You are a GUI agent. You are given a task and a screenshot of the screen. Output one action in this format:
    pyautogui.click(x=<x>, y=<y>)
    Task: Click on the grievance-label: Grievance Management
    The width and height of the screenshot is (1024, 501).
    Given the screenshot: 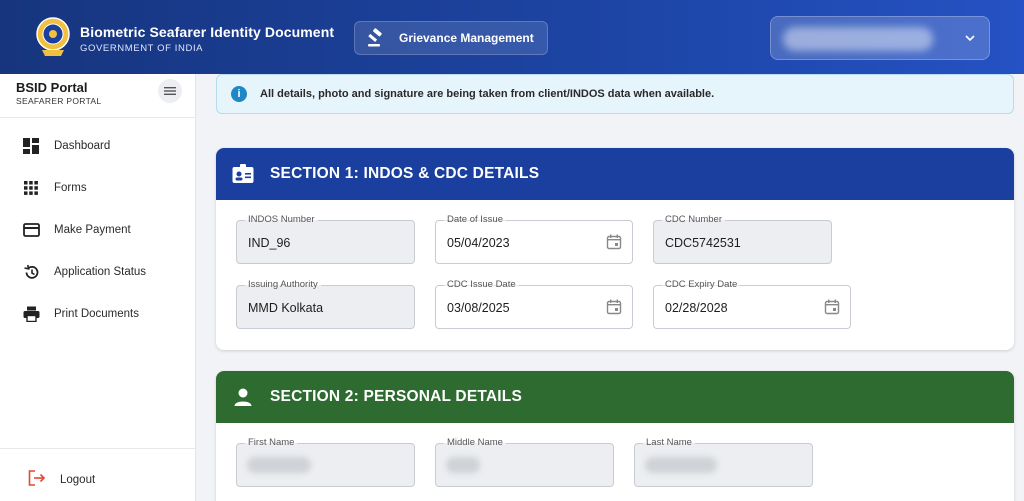 What is the action you would take?
    pyautogui.click(x=466, y=38)
    